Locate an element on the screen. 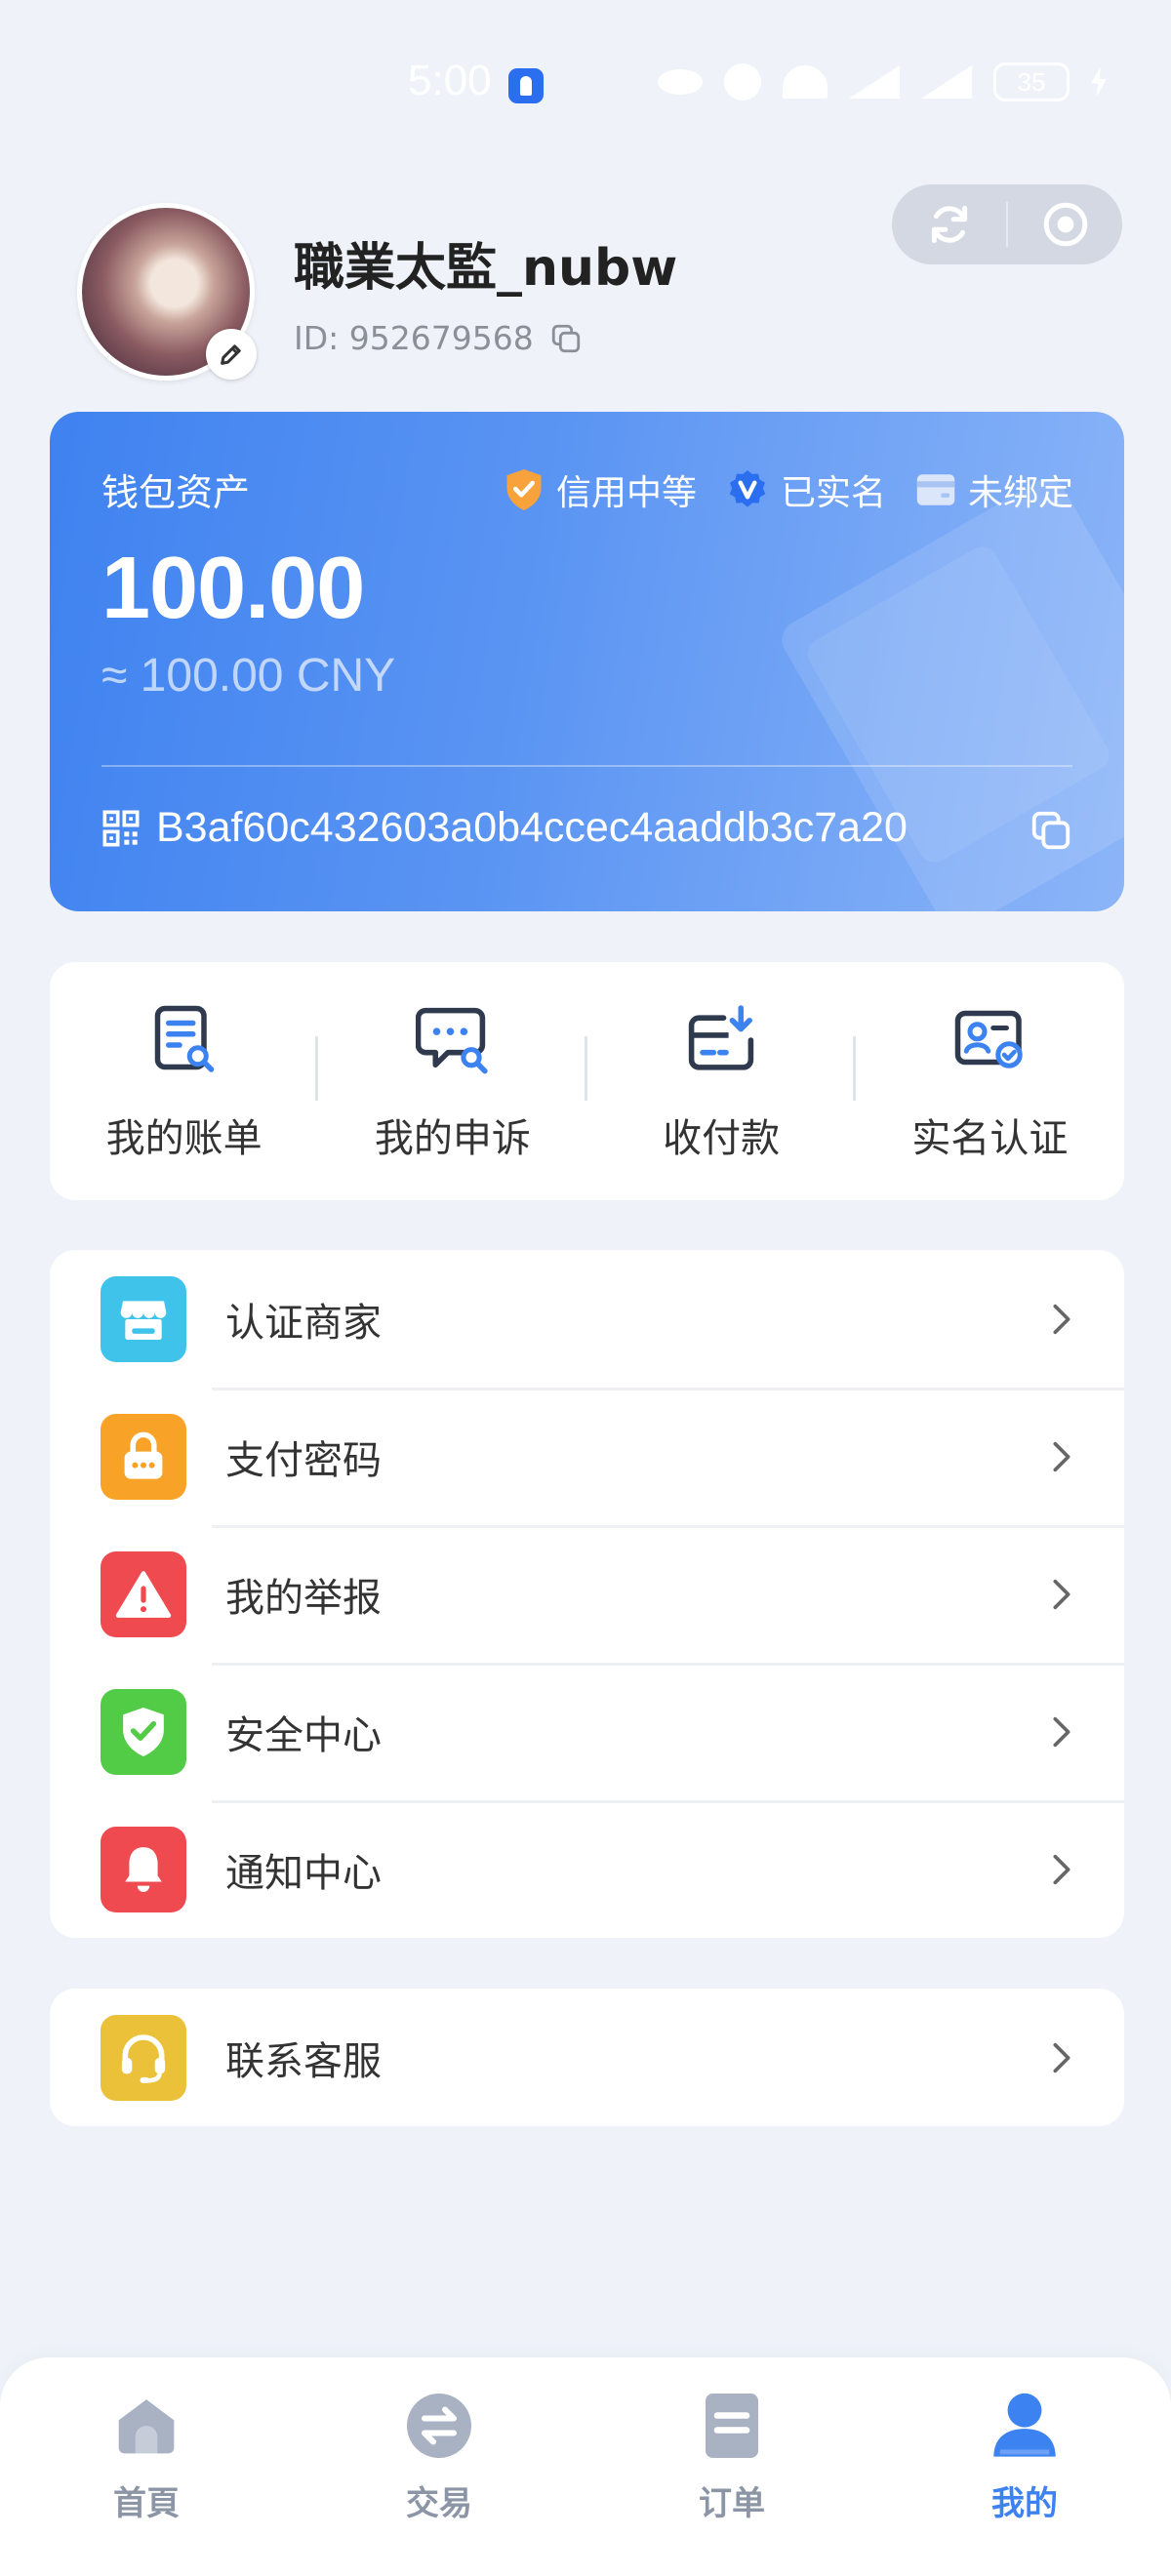  warning-icon is located at coordinates (143, 1593).